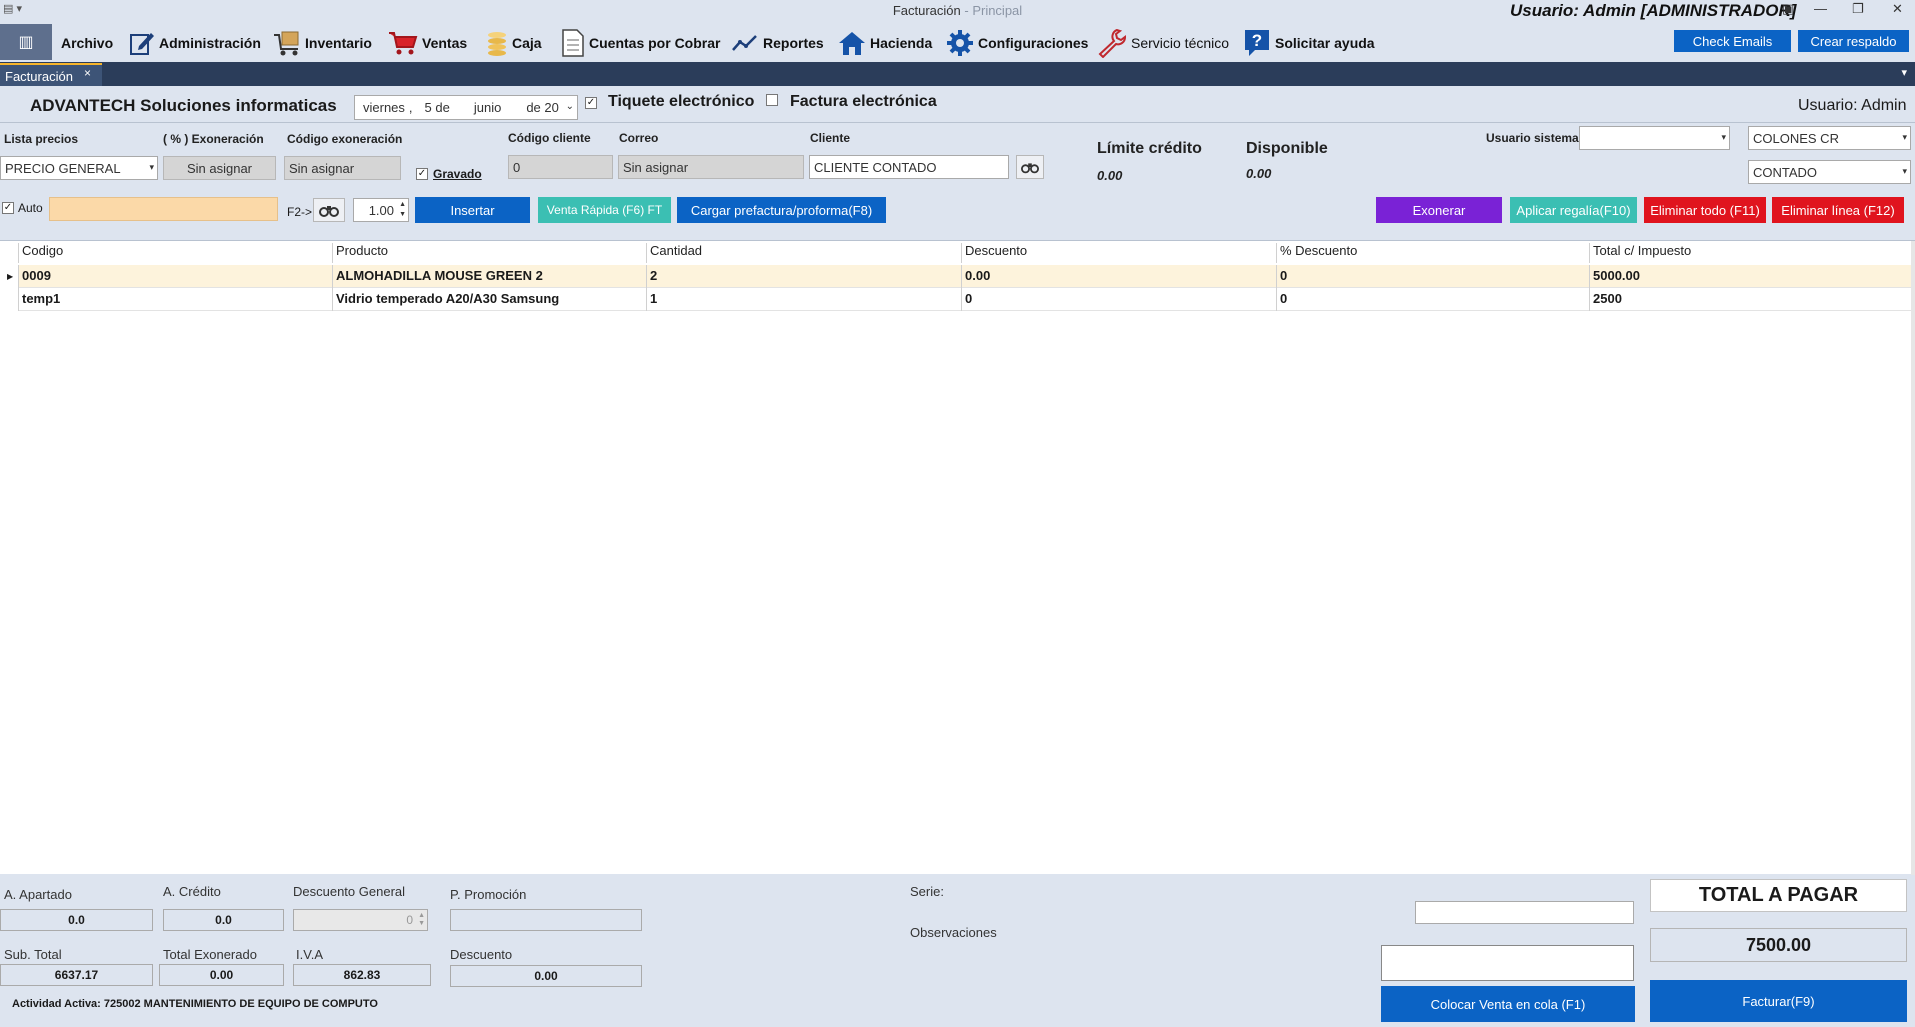  I want to click on date-month: junio, so click(487, 107).